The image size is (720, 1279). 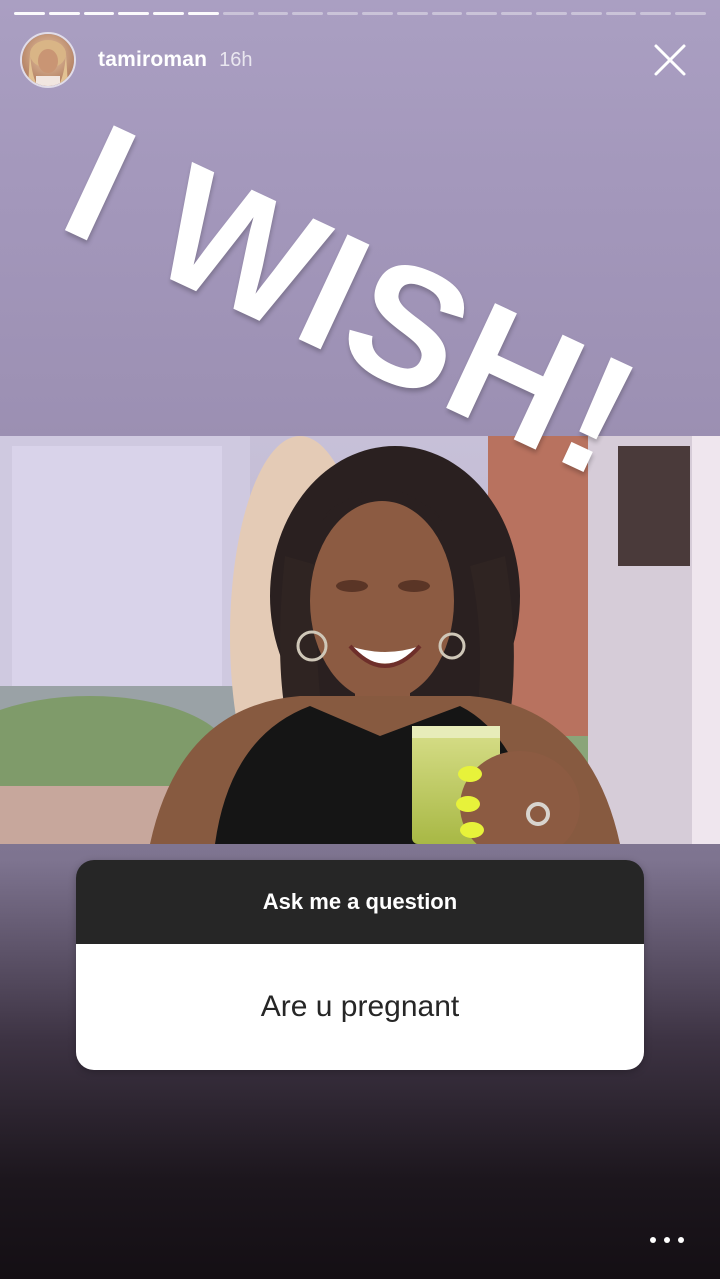 What do you see at coordinates (360, 902) in the screenshot?
I see `question-prompt: Ask me a question` at bounding box center [360, 902].